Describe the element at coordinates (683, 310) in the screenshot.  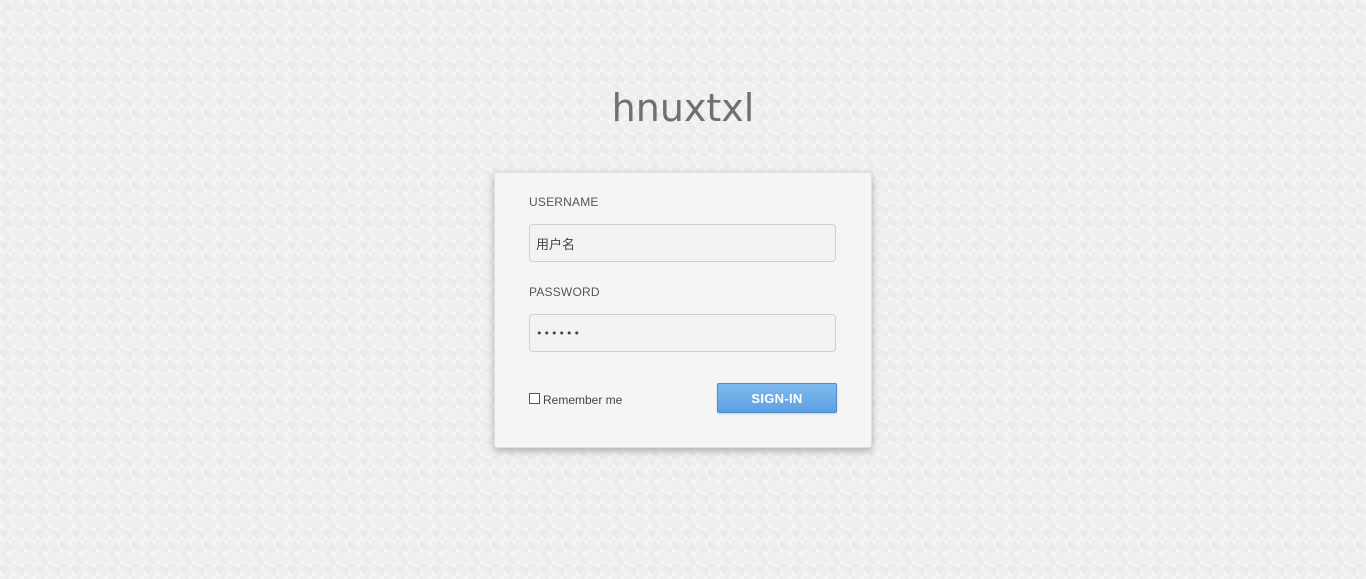
I see `login-card: USERNAME PASSWORD Remember me SIGN-IN` at that location.